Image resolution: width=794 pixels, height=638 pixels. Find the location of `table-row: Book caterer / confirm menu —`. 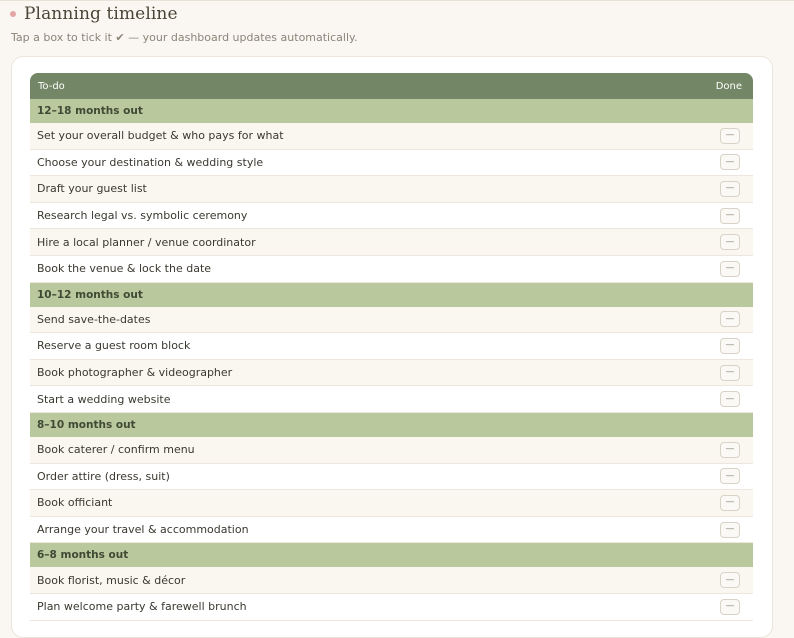

table-row: Book caterer / confirm menu — is located at coordinates (391, 450).